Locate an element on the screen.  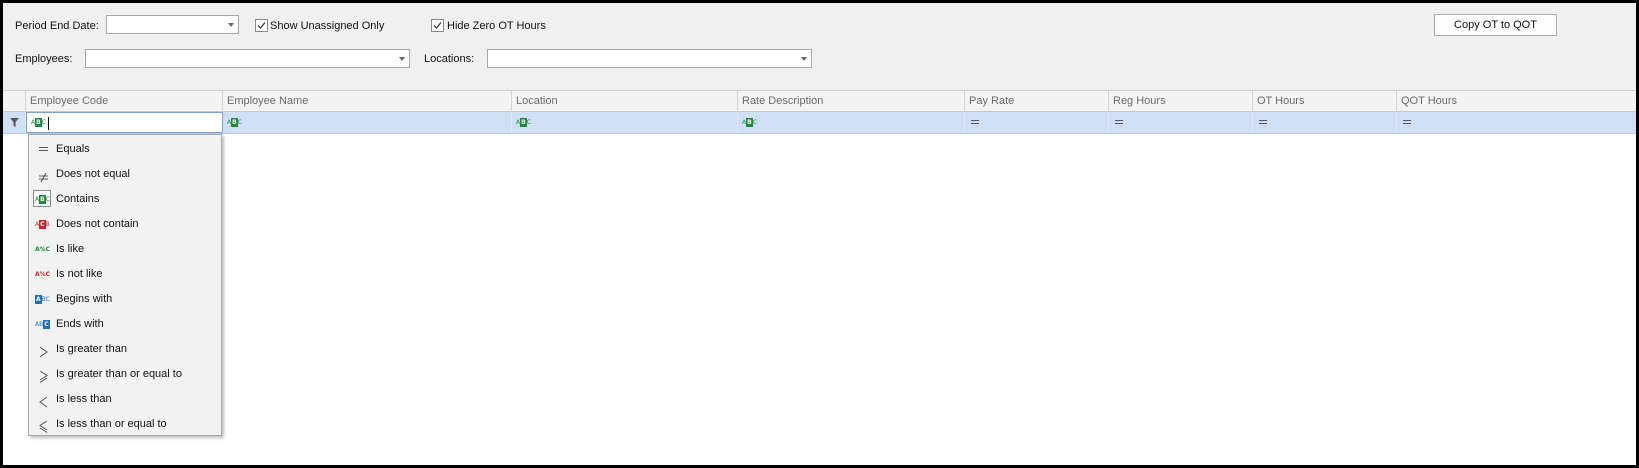
not-equal-icon is located at coordinates (43, 175).